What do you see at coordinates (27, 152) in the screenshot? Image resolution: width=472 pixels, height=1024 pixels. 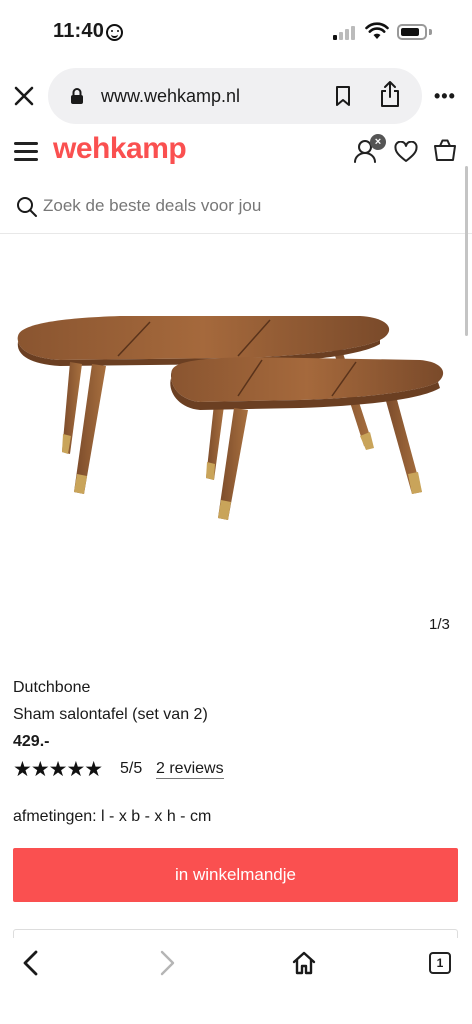 I see `hamburger-icon` at bounding box center [27, 152].